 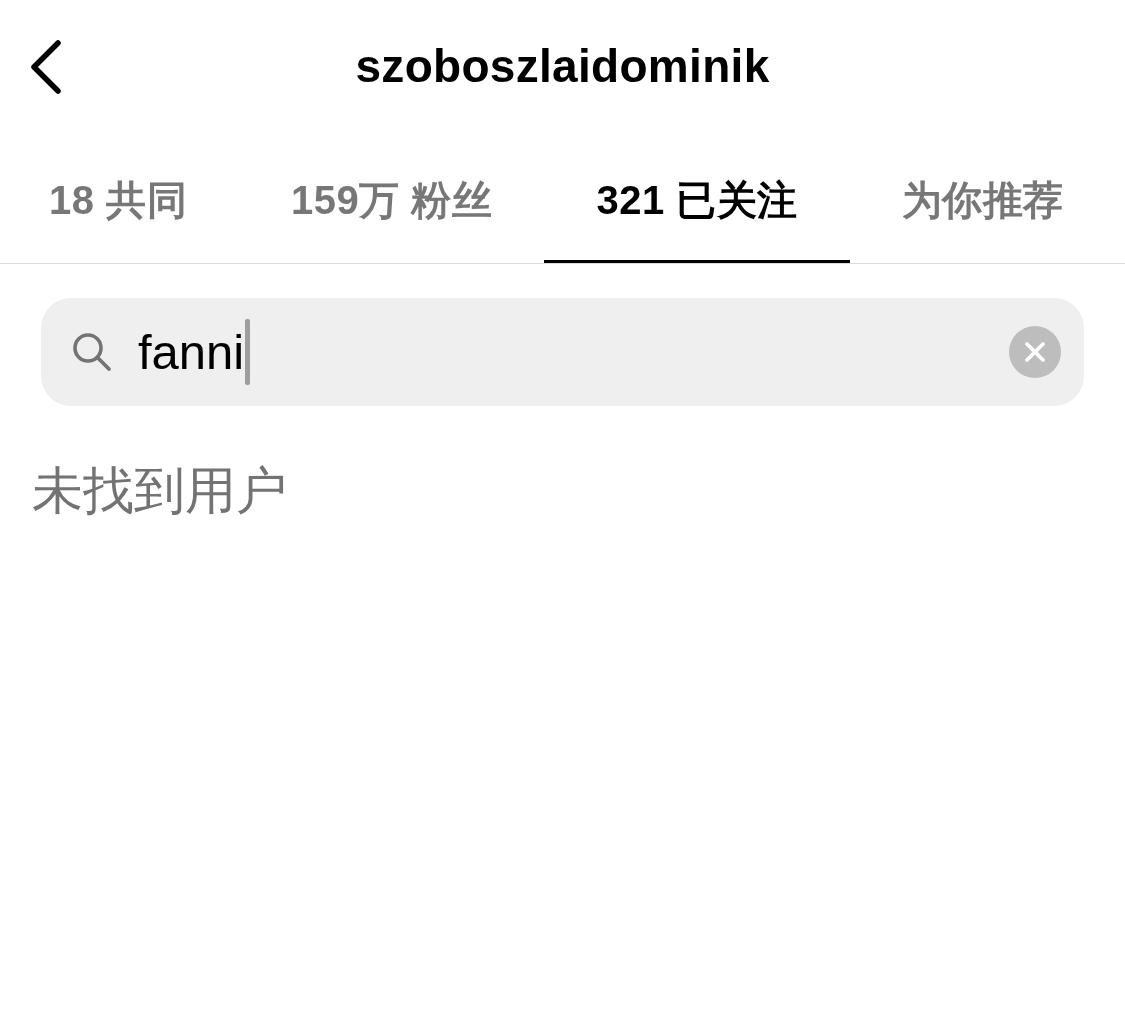 What do you see at coordinates (191, 352) in the screenshot?
I see `search-query: fanni` at bounding box center [191, 352].